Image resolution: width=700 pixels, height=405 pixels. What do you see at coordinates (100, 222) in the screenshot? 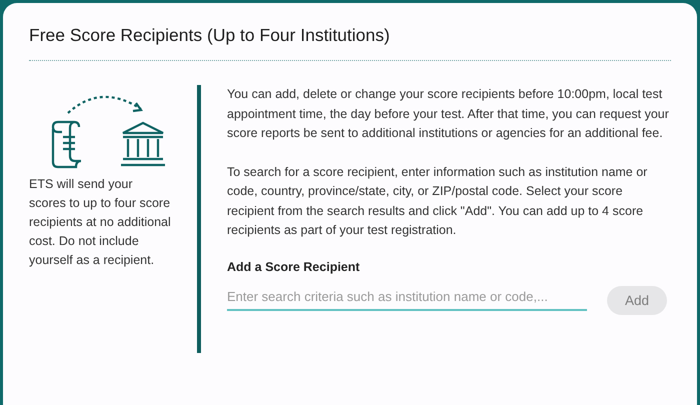
I see `info-note: ETS will send your scores to up to four score recipients at no additional cost. Do not include yourself as a recipient.` at bounding box center [100, 222].